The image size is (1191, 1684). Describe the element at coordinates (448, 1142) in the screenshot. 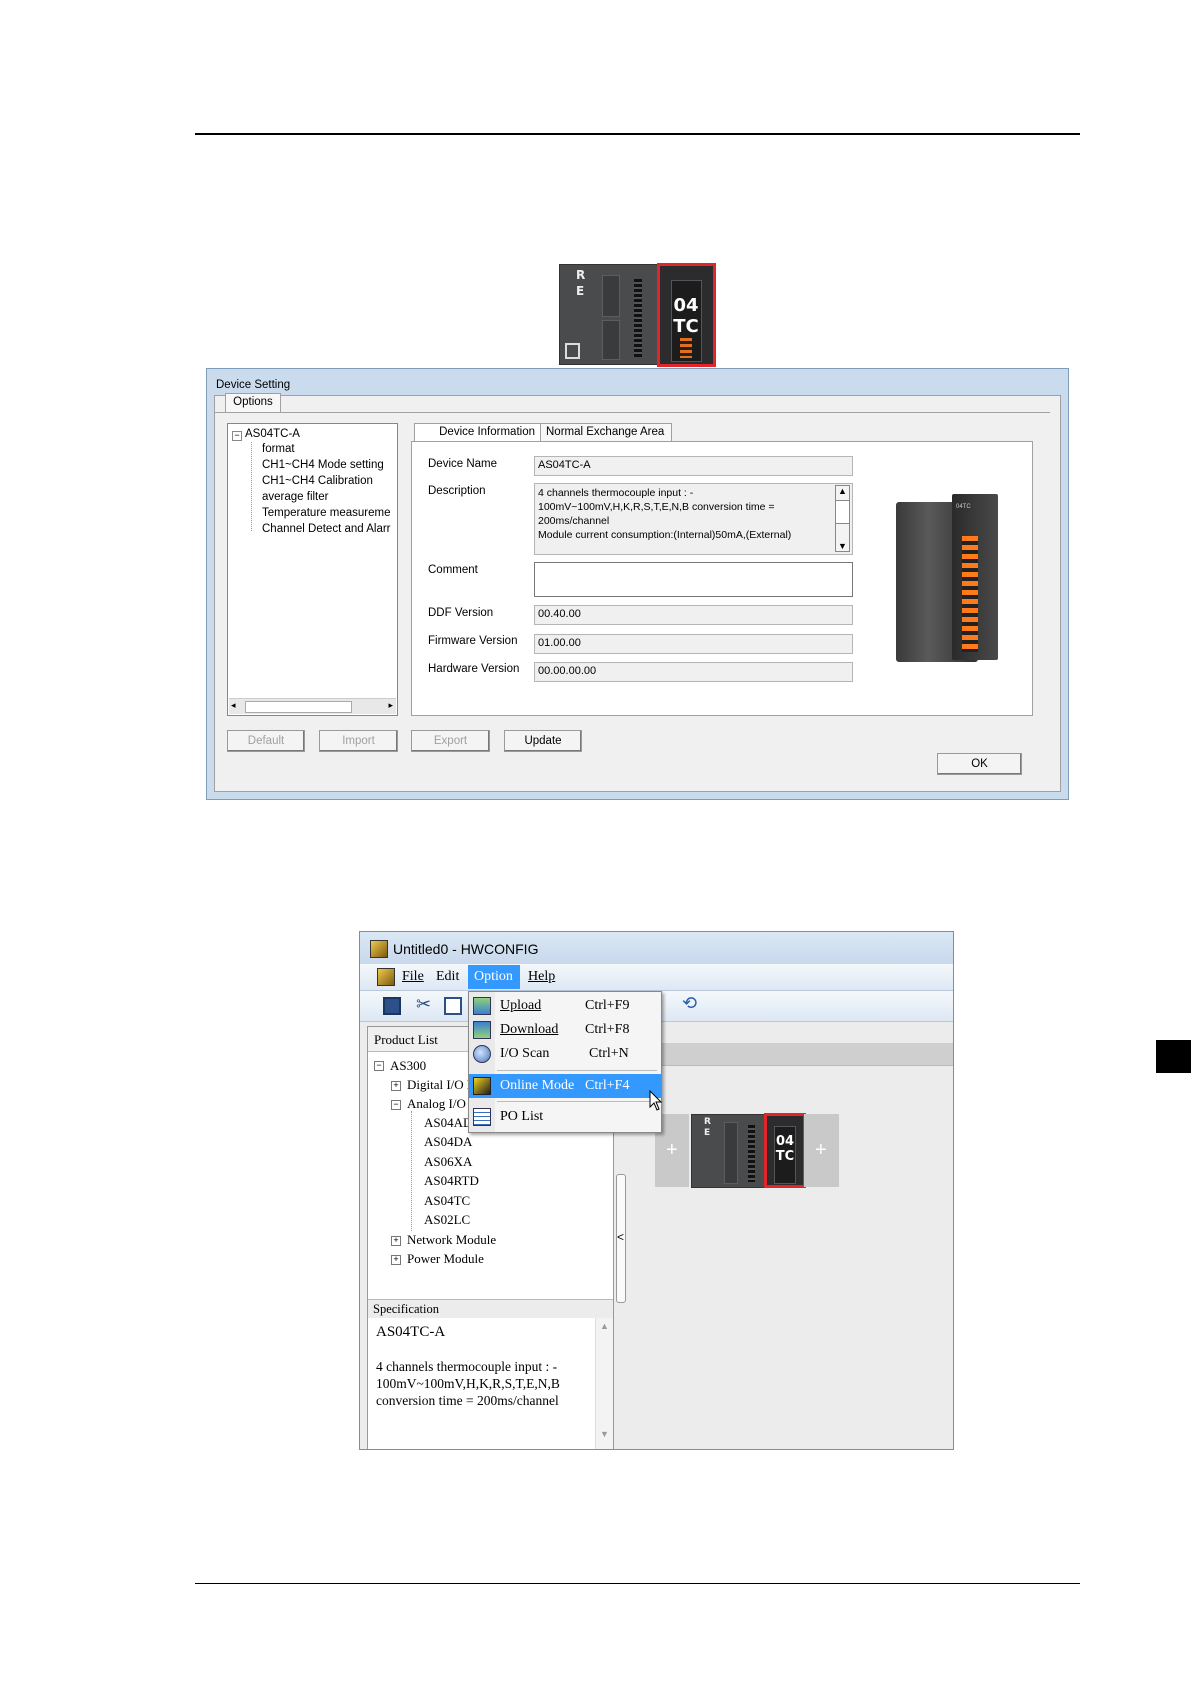

I see `tree-item-as04da: AS04DA` at that location.